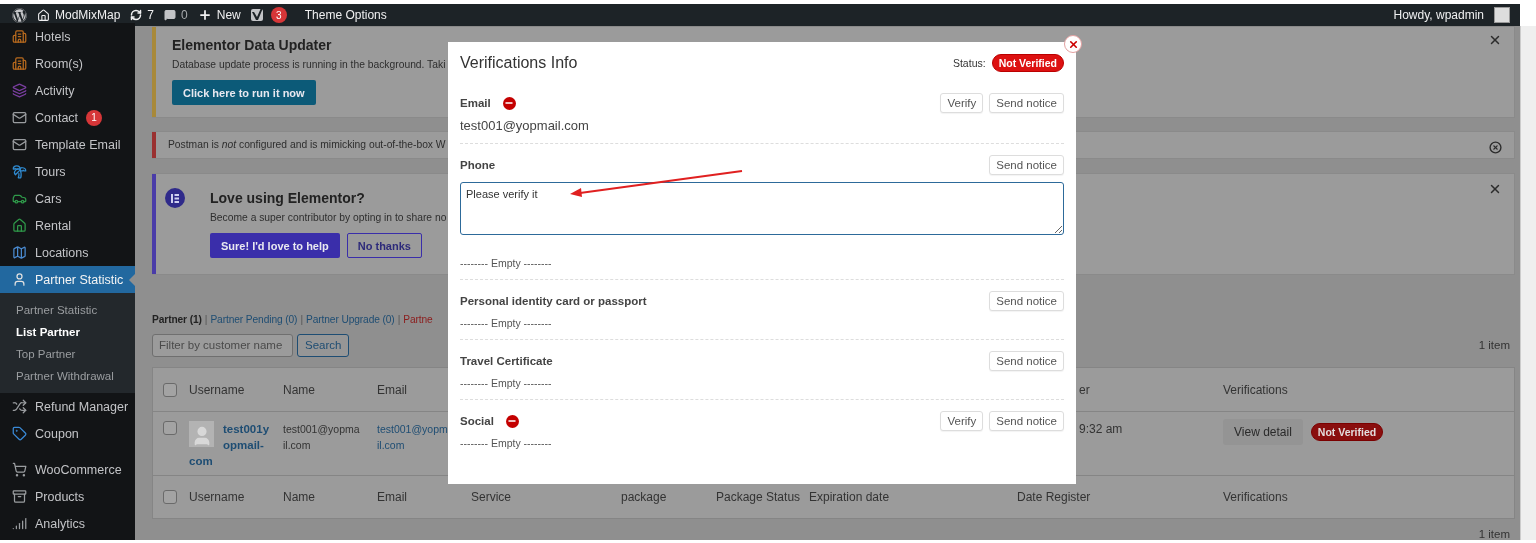 Image resolution: width=1536 pixels, height=543 pixels. Describe the element at coordinates (67, 310) in the screenshot. I see `submenu-item: Partner Statistic` at that location.